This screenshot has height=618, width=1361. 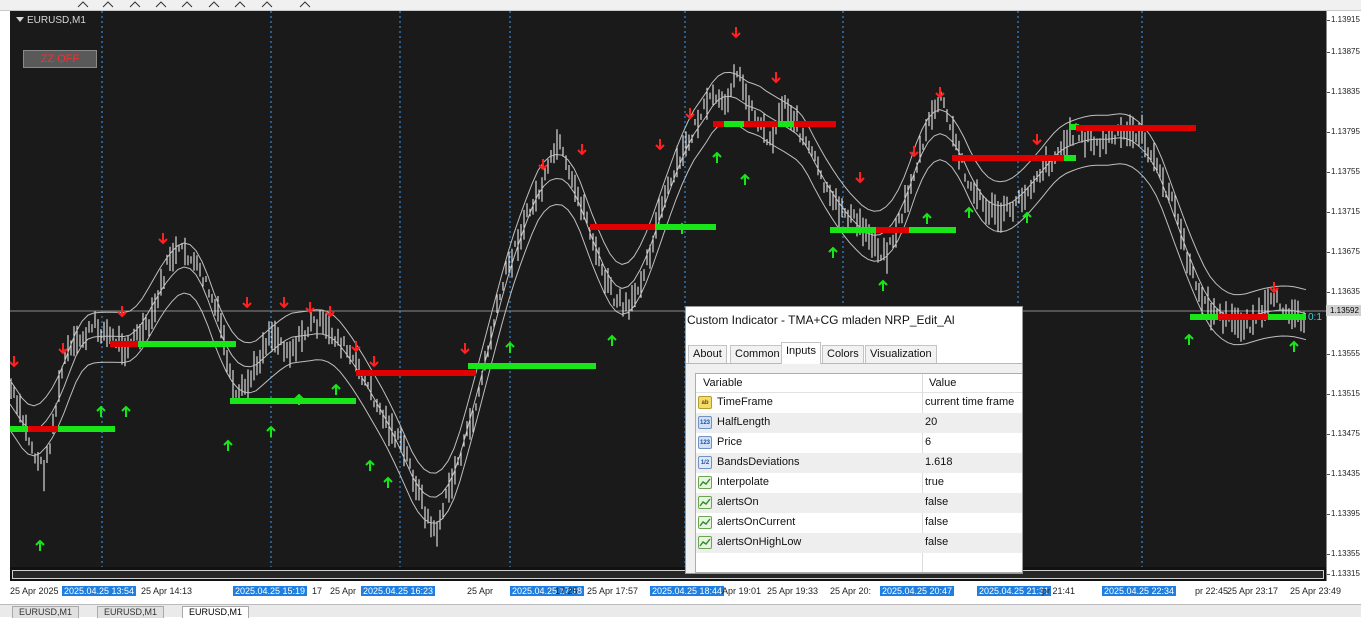 I want to click on param-row: Interpolate true, so click(x=859, y=483).